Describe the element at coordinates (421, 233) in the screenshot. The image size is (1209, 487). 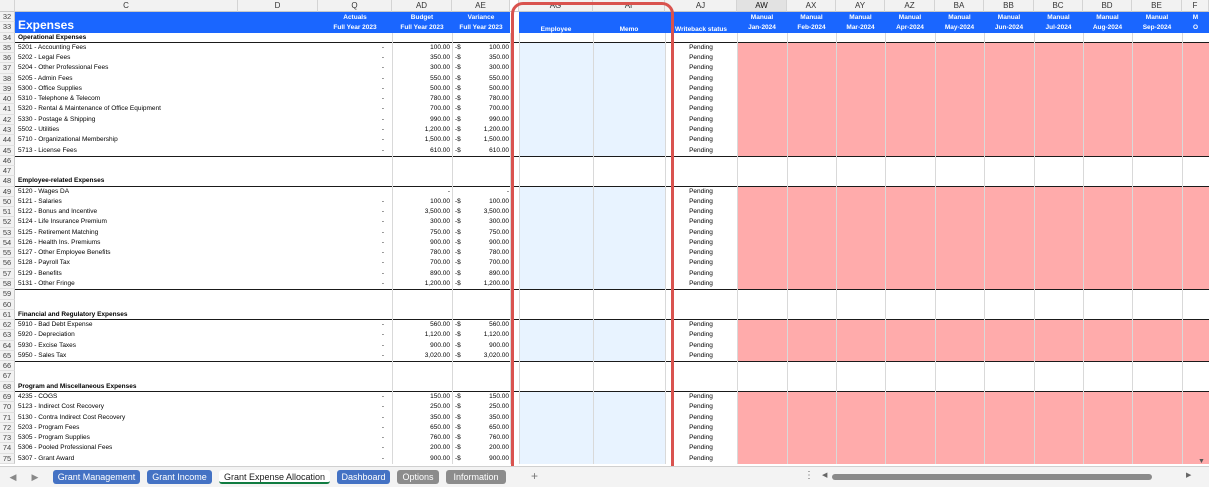
I see `budget-value: 750.00` at that location.